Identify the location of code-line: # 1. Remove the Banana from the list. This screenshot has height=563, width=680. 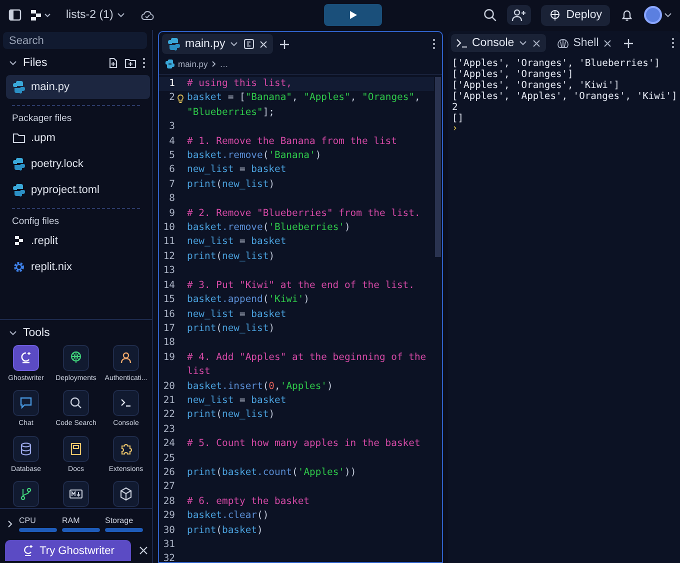
(292, 141).